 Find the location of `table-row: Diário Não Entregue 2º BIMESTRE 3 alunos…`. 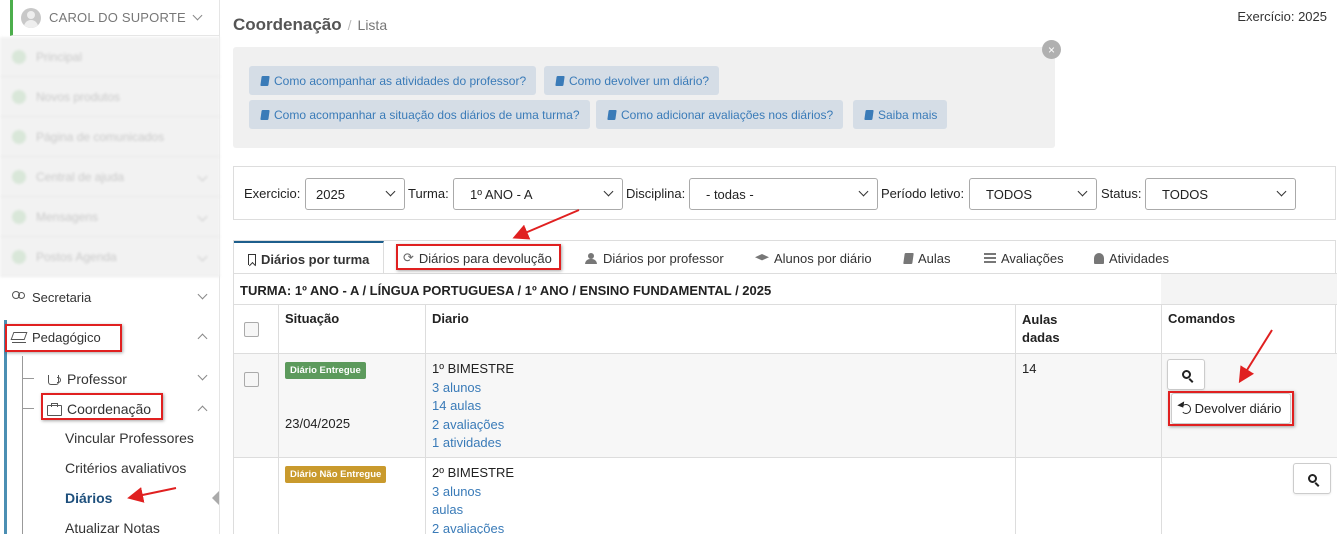

table-row: Diário Não Entregue 2º BIMESTRE 3 alunos… is located at coordinates (785, 495).